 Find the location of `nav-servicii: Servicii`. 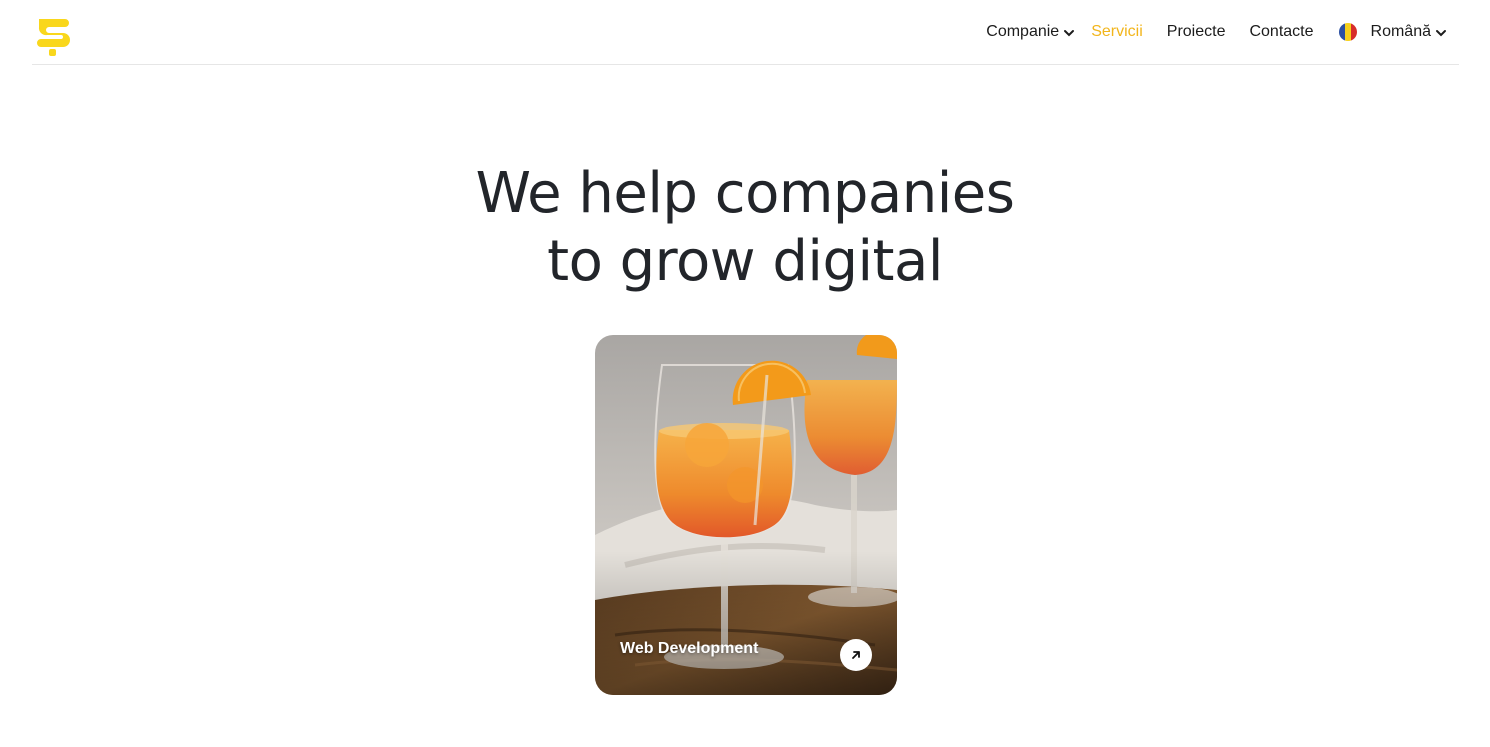

nav-servicii: Servicii is located at coordinates (1117, 32).